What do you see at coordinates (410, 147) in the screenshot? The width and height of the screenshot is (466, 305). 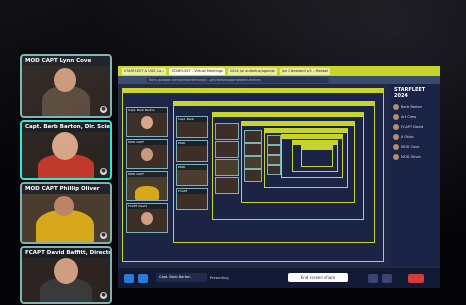 I see `chat-name: MOD Cove` at bounding box center [410, 147].